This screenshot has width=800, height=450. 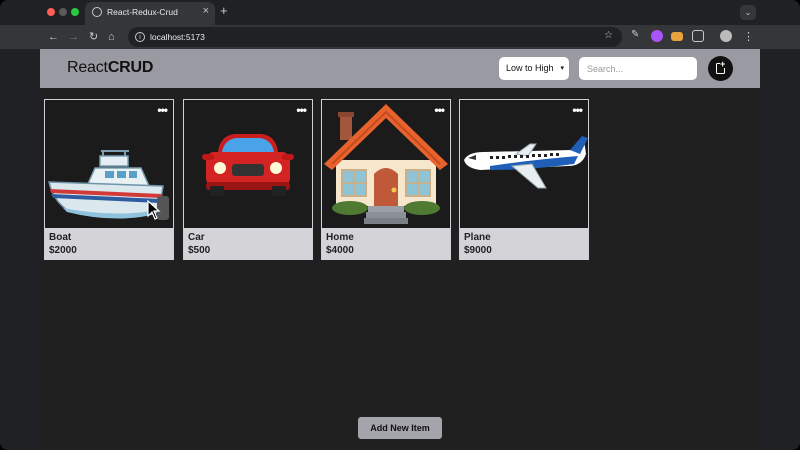 I want to click on item-name: Home, so click(x=340, y=237).